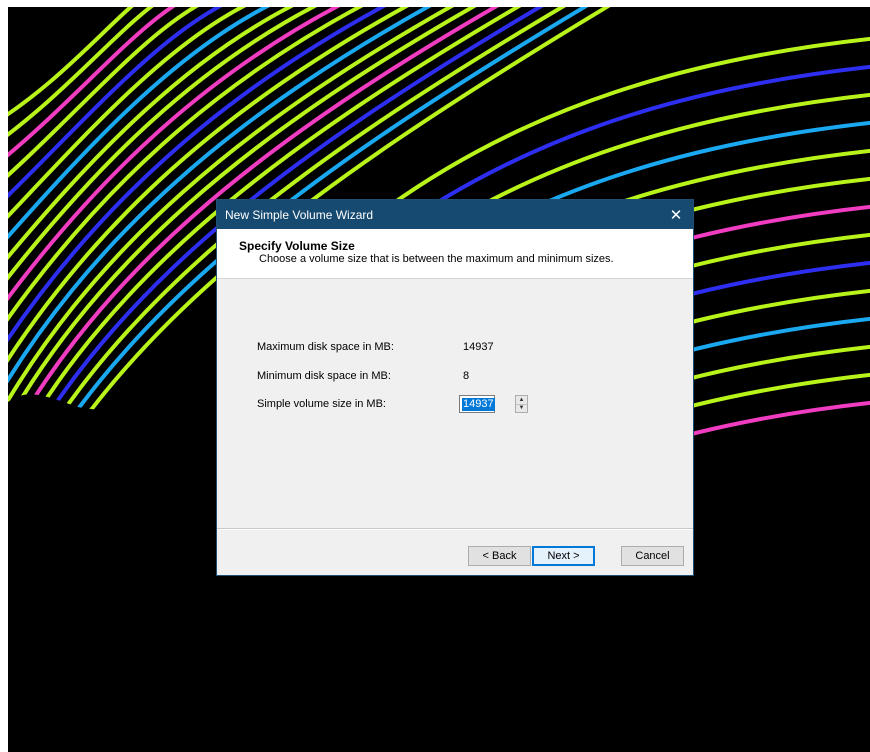 This screenshot has width=870, height=752. I want to click on back-button: < Back, so click(499, 556).